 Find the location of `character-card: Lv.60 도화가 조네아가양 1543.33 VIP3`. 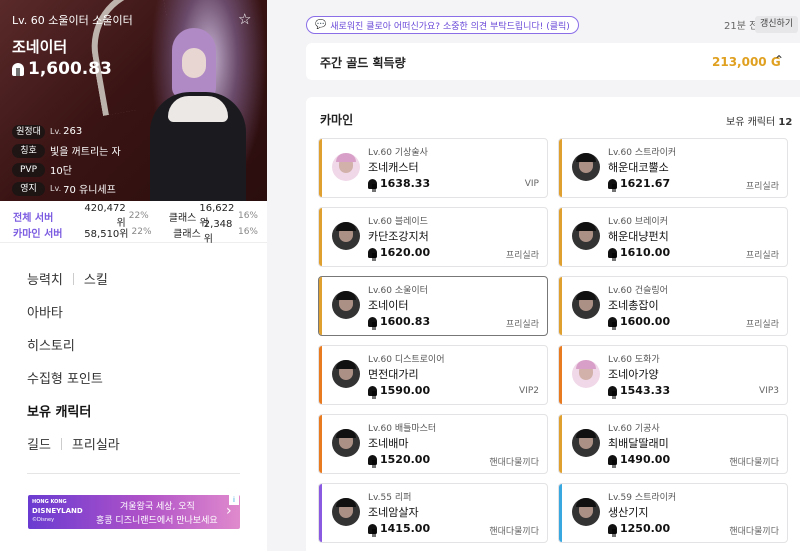

character-card: Lv.60 도화가 조네아가양 1543.33 VIP3 is located at coordinates (673, 375).